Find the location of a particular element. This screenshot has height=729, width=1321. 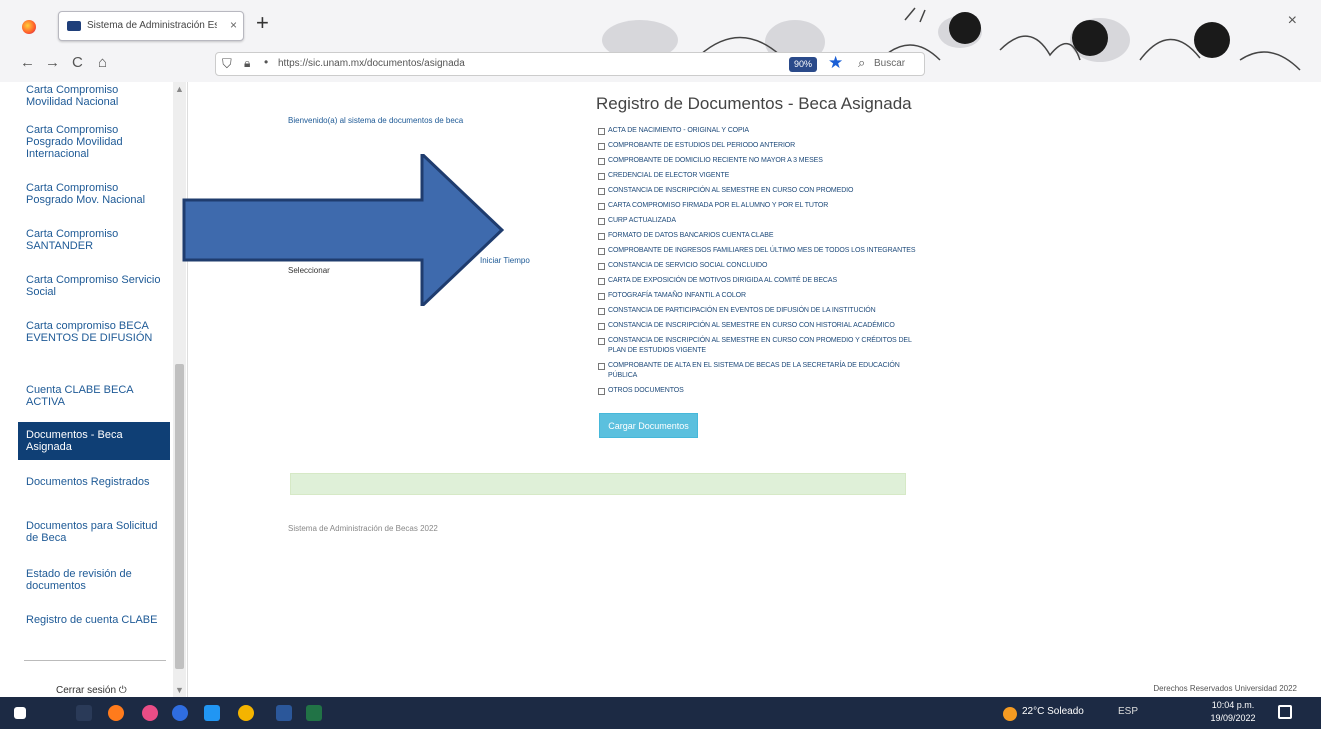

document-checkbox-row: ACTA DE NACIMIENTO - ORIGINAL Y COPIA is located at coordinates (758, 131).